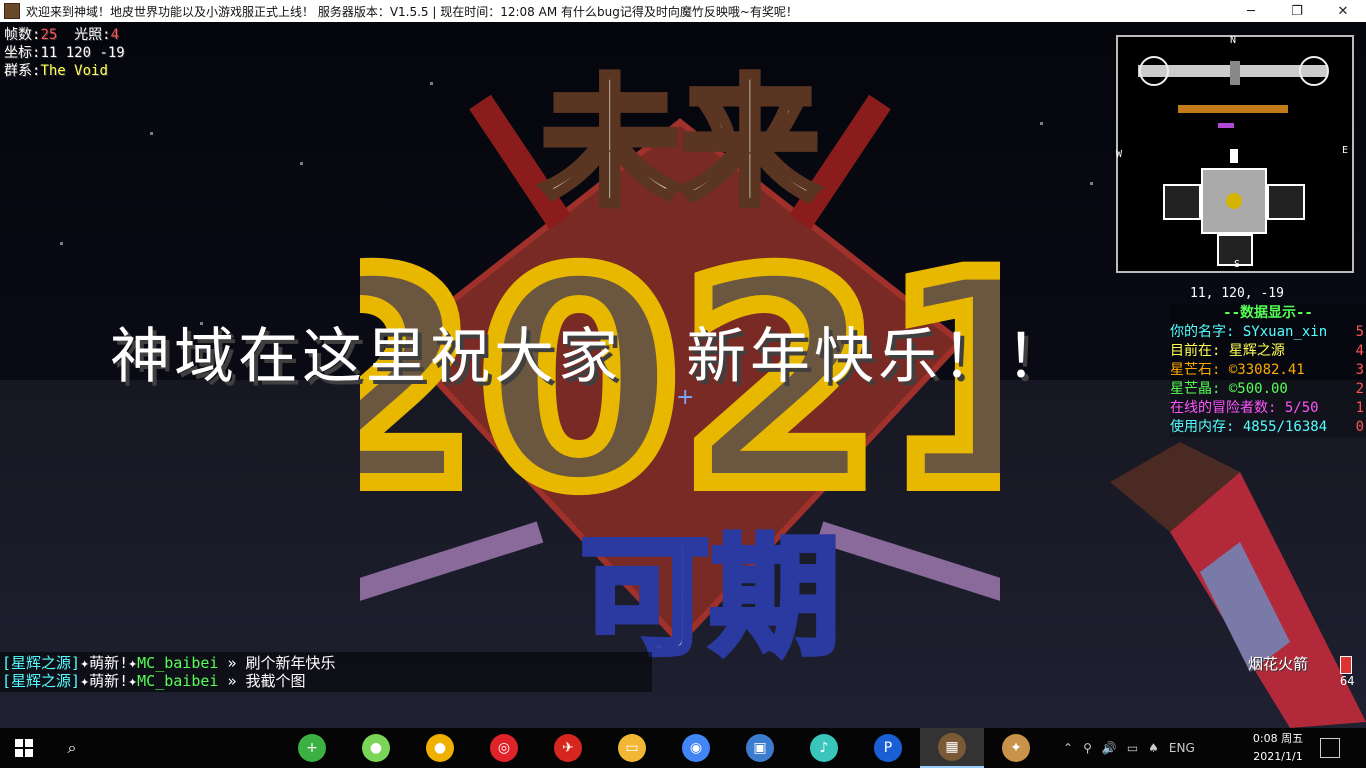 This screenshot has width=1366, height=768. I want to click on scoreboard-row: 你的名字: SYxuan_xin 5, so click(1268, 332).